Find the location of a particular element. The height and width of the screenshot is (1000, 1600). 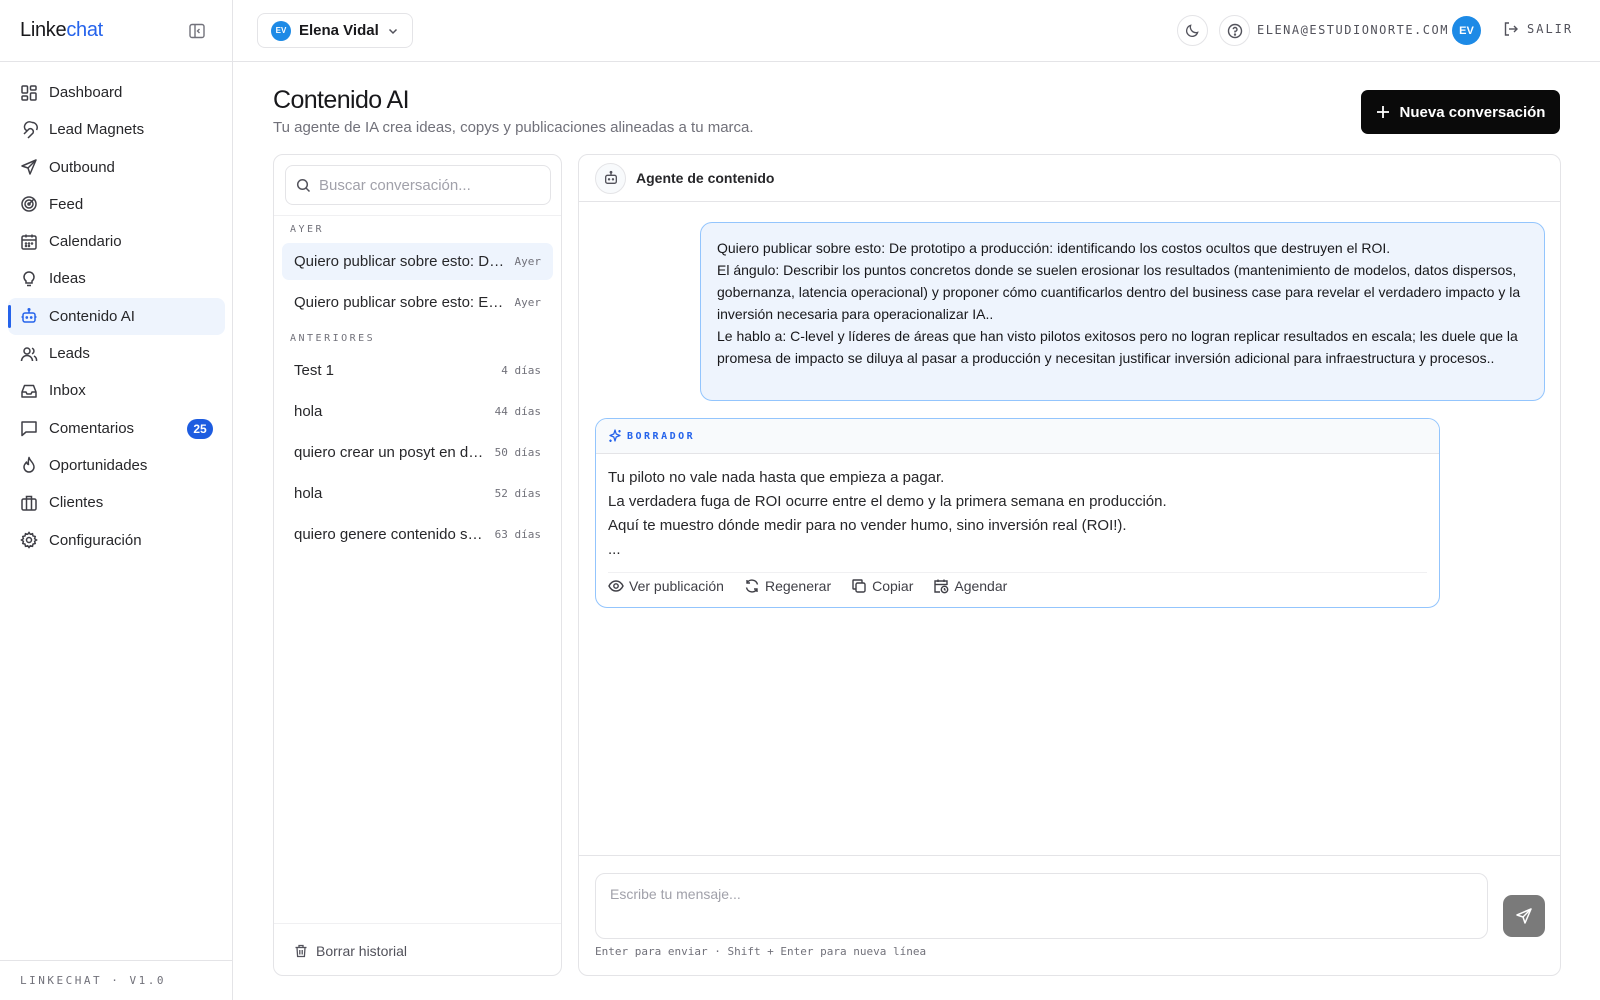

copy-button: Copiar is located at coordinates (882, 586).